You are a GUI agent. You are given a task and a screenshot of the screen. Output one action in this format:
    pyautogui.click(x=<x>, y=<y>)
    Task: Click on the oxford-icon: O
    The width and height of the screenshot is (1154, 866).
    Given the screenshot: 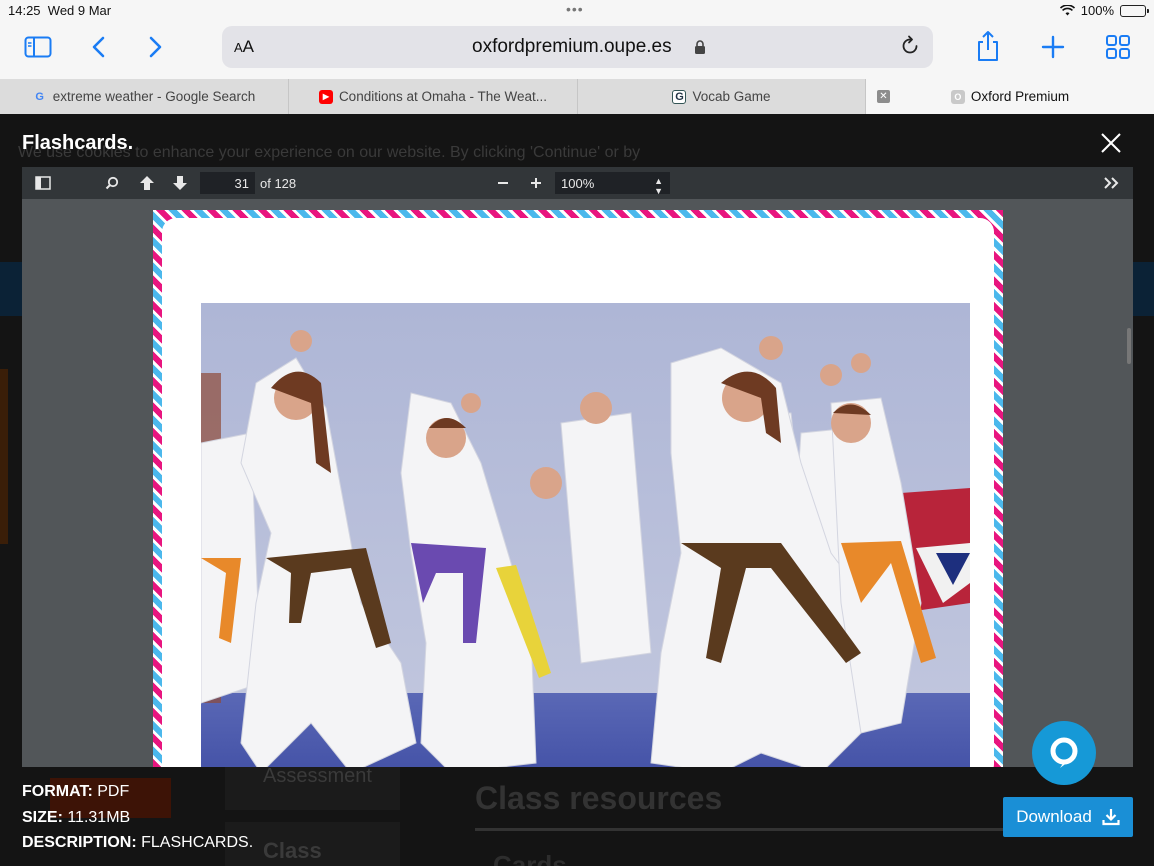 What is the action you would take?
    pyautogui.click(x=957, y=96)
    